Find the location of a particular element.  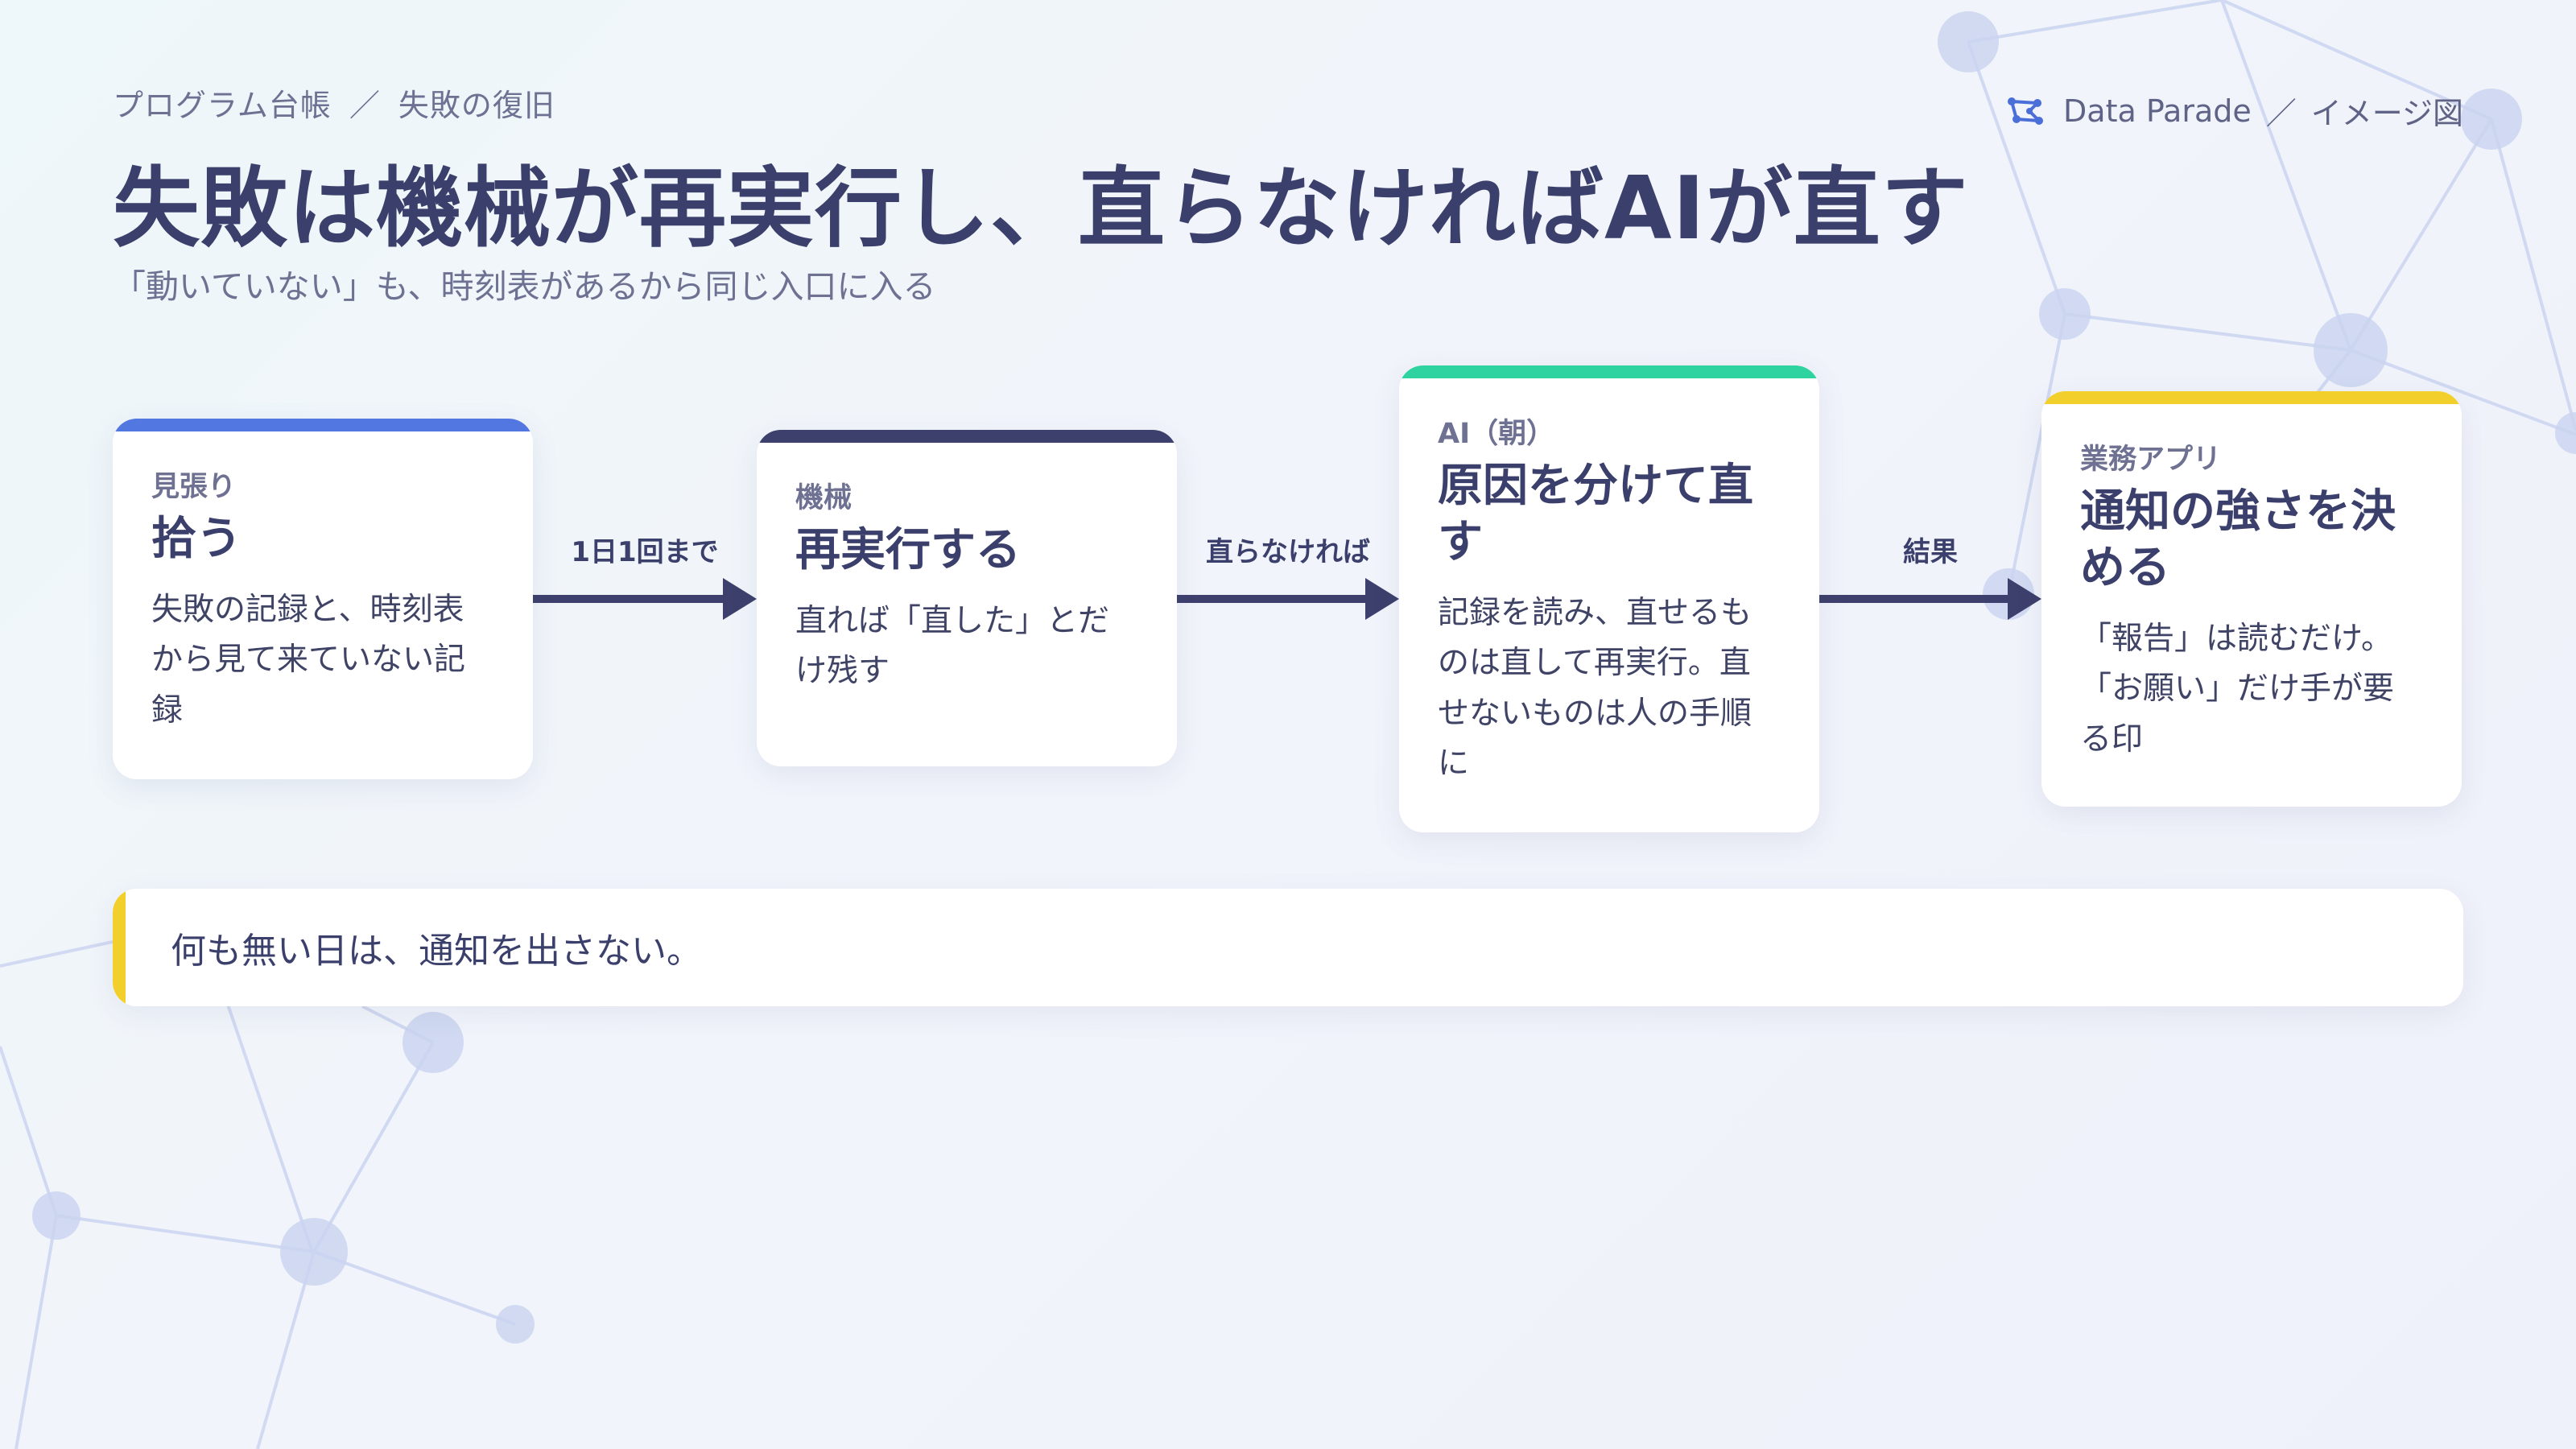

flow-arrow-label-3: 結果 is located at coordinates (1931, 552).